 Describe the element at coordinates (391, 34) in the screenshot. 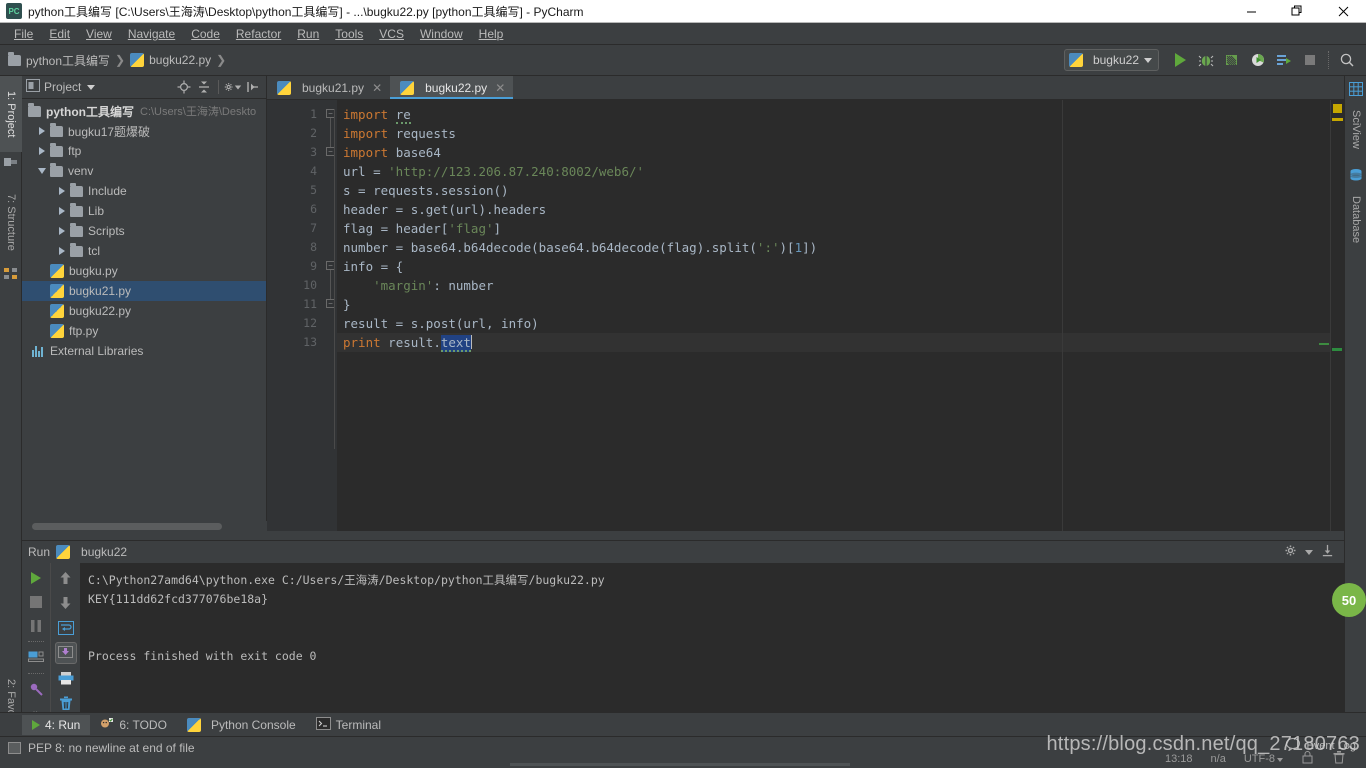

I see `menu-vcs: VCS` at that location.